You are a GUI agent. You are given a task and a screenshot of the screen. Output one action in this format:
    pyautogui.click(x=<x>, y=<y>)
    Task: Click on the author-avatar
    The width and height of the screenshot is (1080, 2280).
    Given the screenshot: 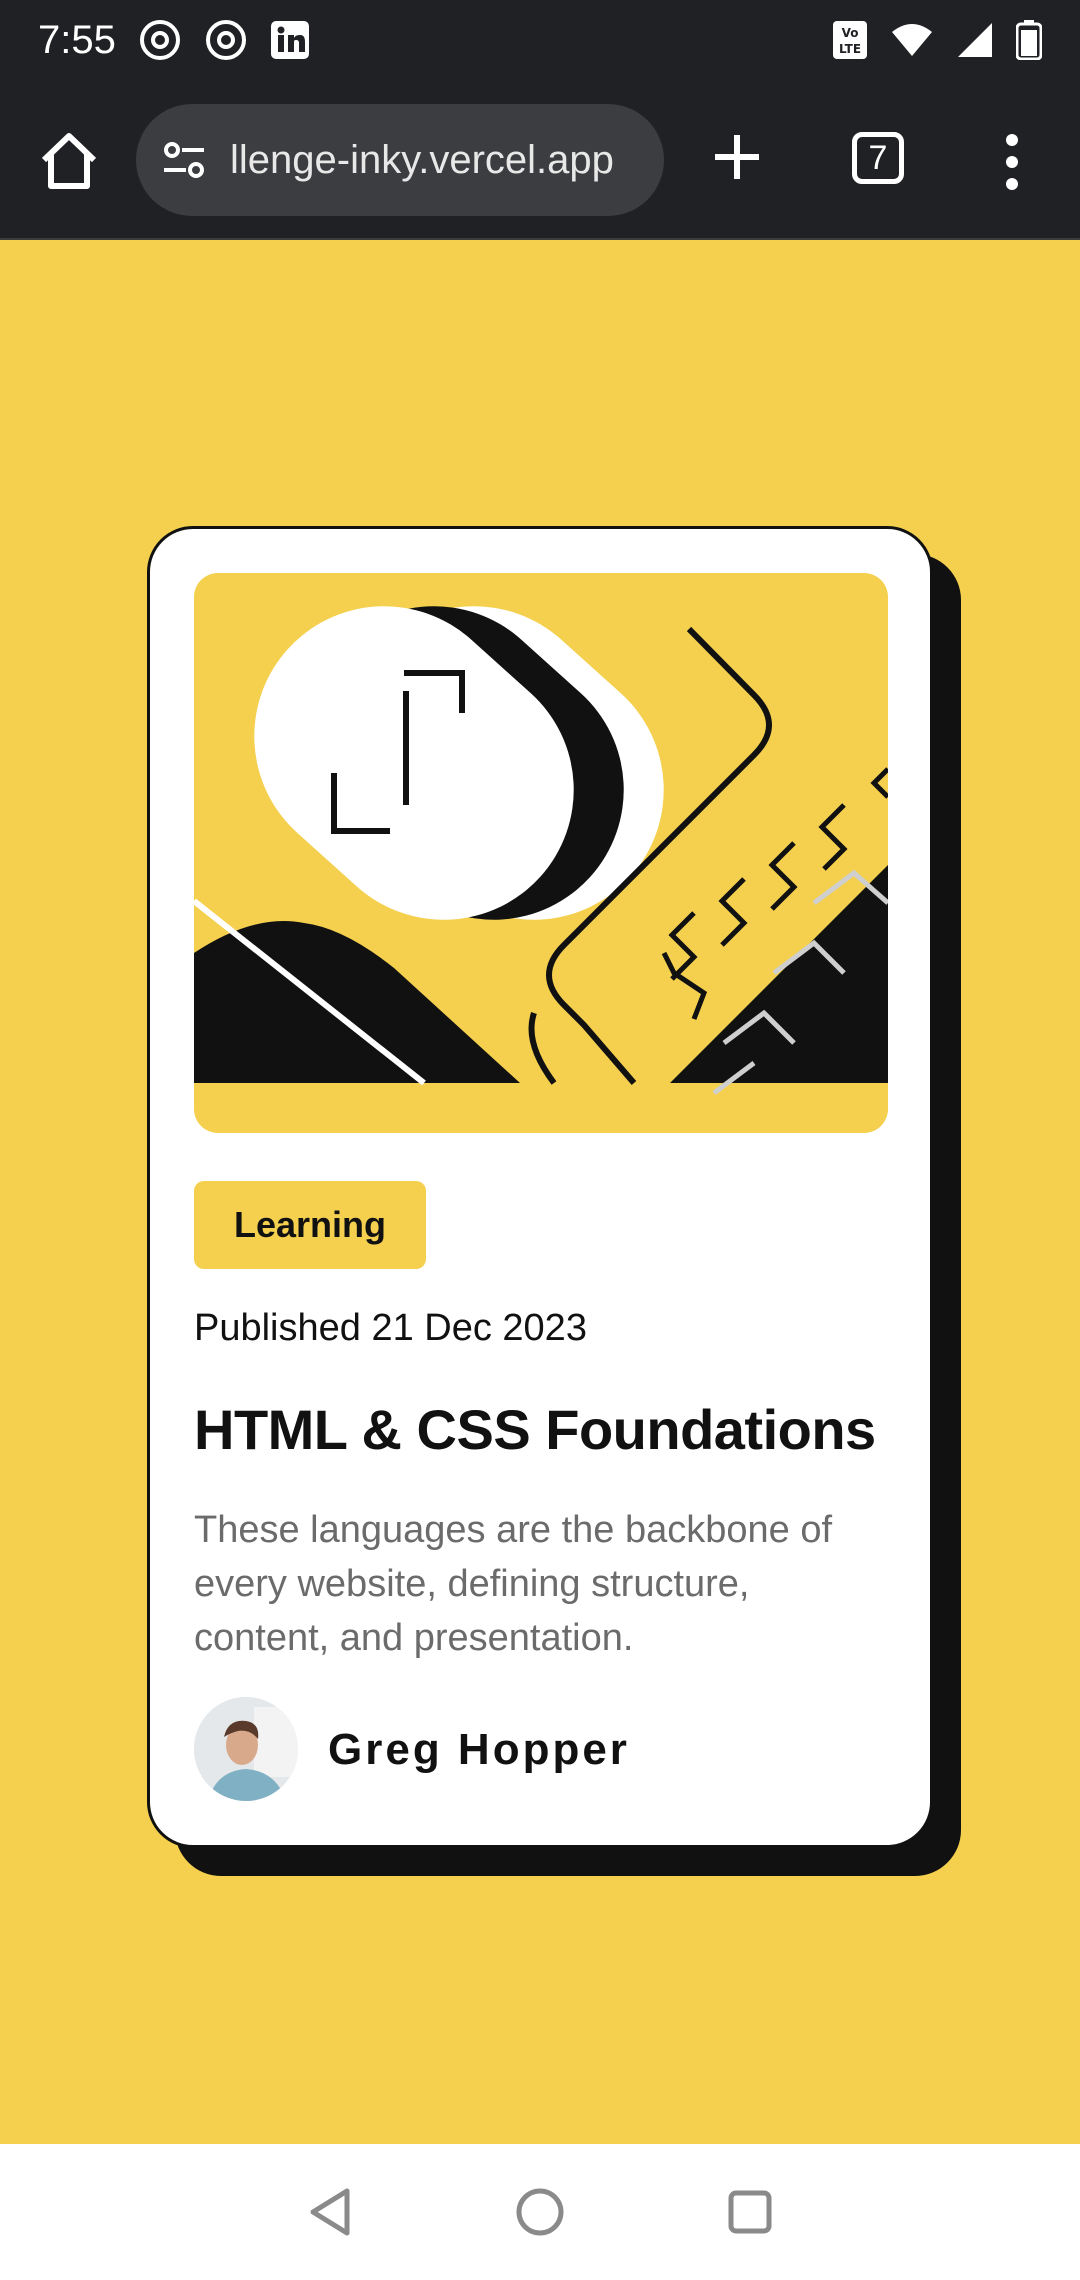 What is the action you would take?
    pyautogui.click(x=246, y=1749)
    